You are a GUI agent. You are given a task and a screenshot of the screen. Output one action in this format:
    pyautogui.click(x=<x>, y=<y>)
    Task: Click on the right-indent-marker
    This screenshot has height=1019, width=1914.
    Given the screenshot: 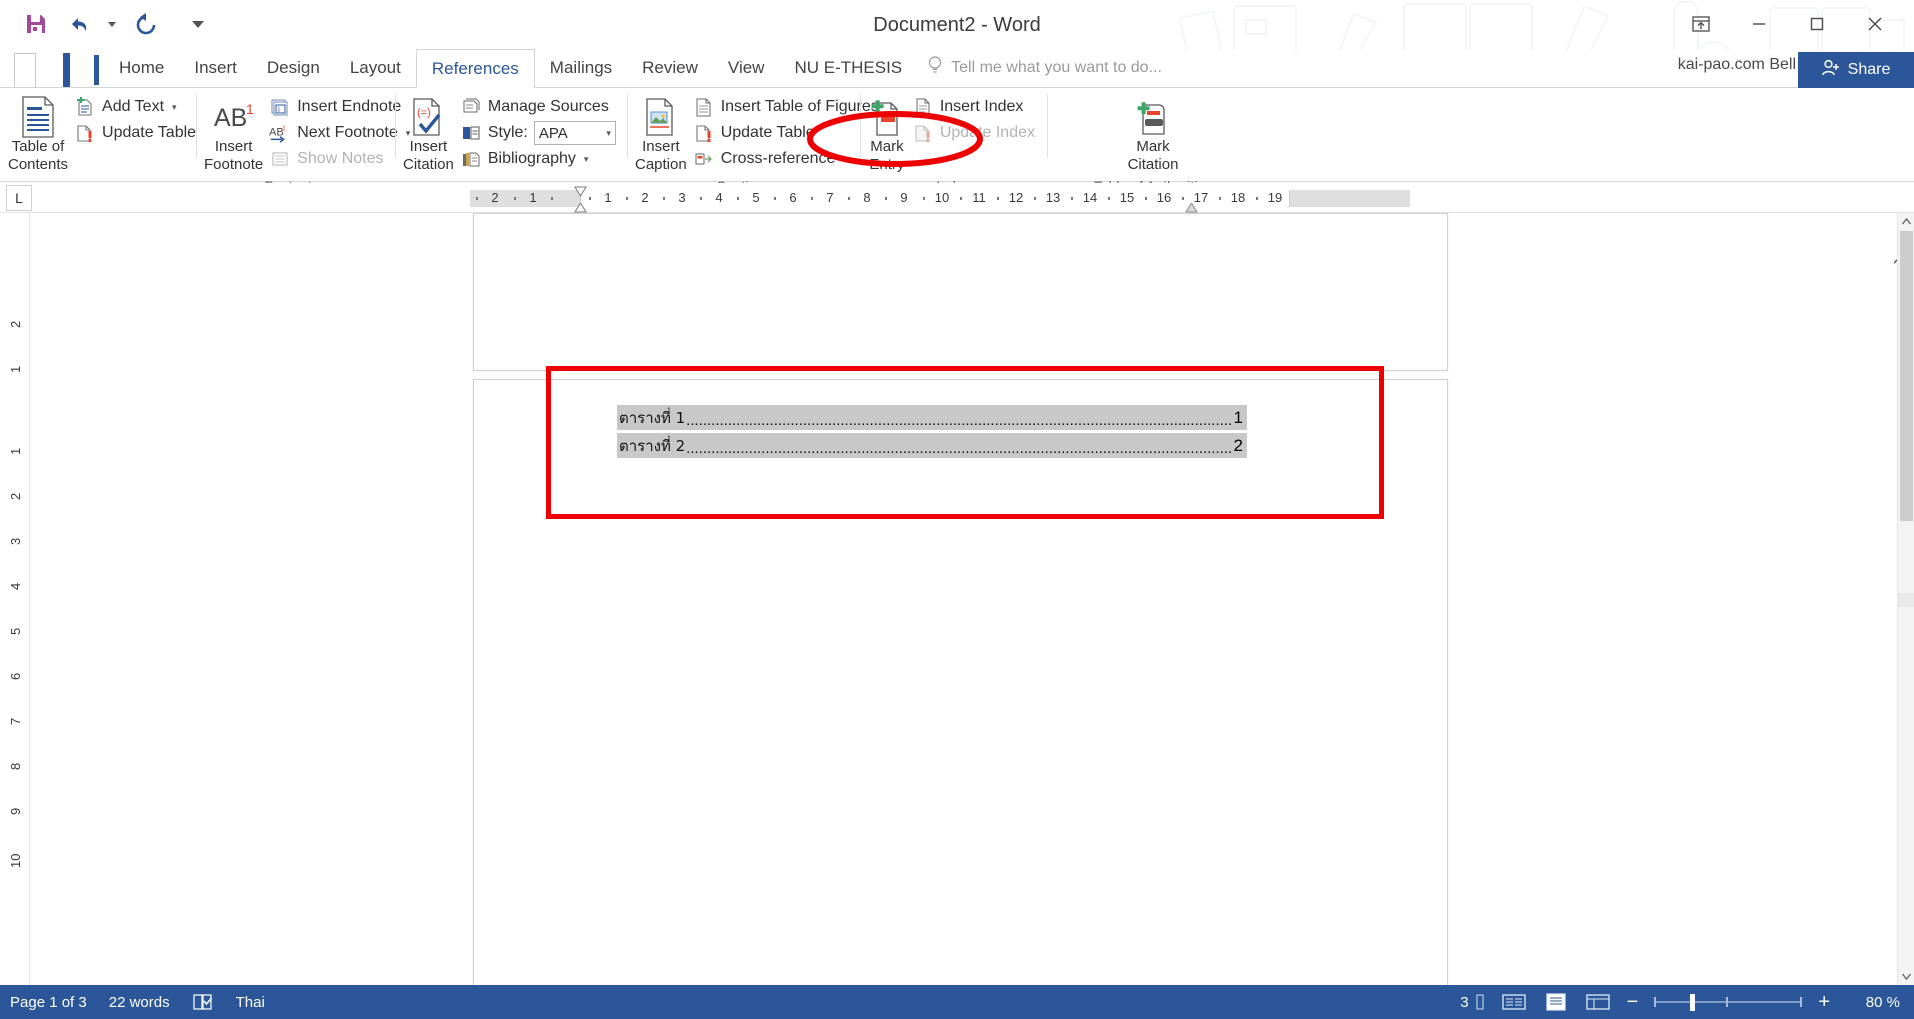 What is the action you would take?
    pyautogui.click(x=1191, y=208)
    